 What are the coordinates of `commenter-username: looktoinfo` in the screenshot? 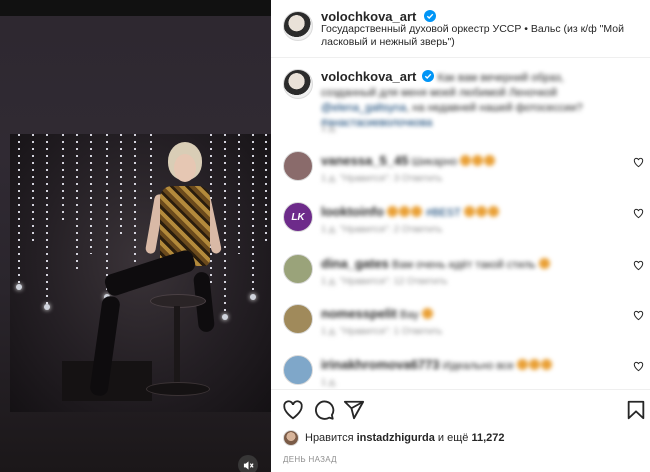 It's located at (352, 211).